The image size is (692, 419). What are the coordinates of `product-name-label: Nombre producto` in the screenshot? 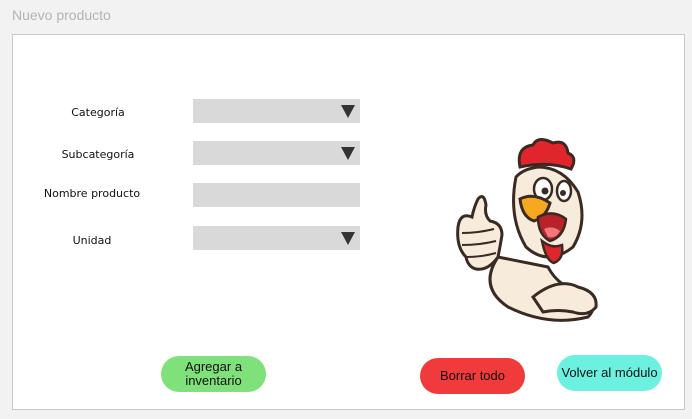 It's located at (92, 193).